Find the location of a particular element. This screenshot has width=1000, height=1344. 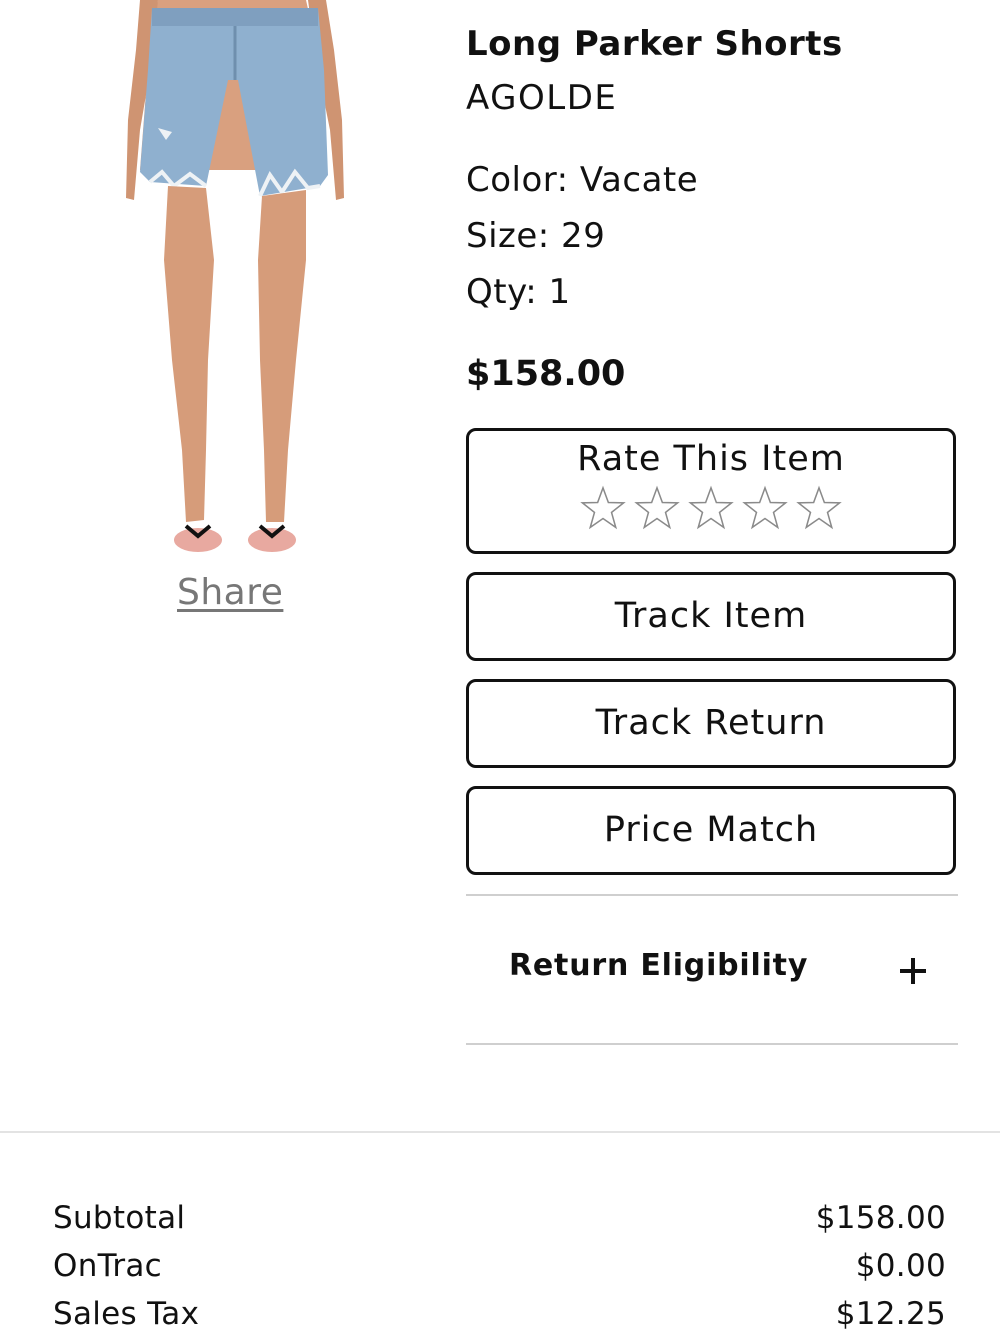

summary-row-shipping: OnTrac $0.00 is located at coordinates (499, 1272).